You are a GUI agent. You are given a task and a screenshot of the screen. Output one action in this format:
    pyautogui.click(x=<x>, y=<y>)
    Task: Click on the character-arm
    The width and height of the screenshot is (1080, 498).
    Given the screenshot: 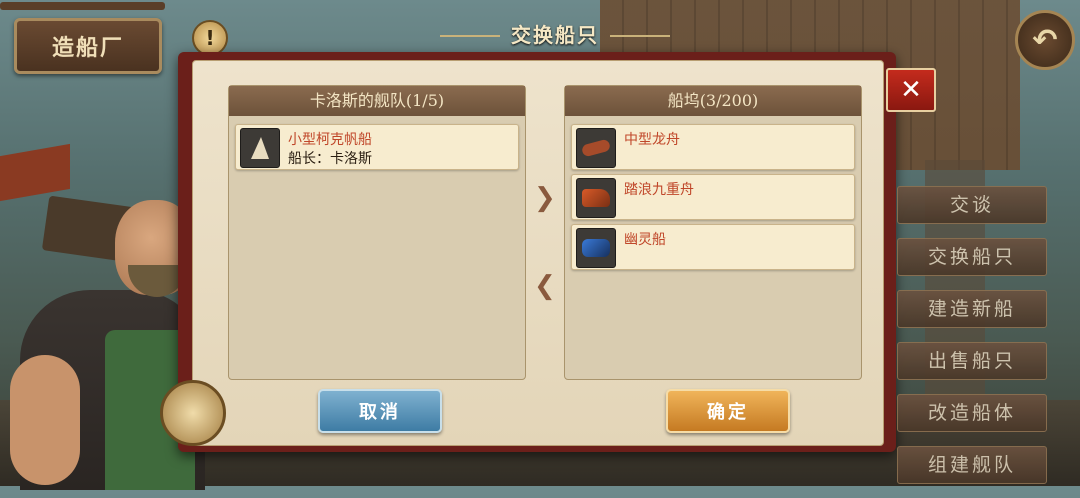 What is the action you would take?
    pyautogui.click(x=45, y=420)
    